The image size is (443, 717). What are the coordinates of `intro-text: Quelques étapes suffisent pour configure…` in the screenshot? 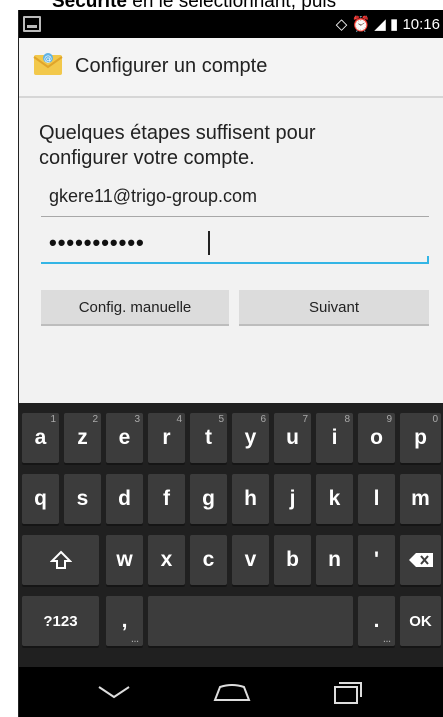 It's located at (234, 146).